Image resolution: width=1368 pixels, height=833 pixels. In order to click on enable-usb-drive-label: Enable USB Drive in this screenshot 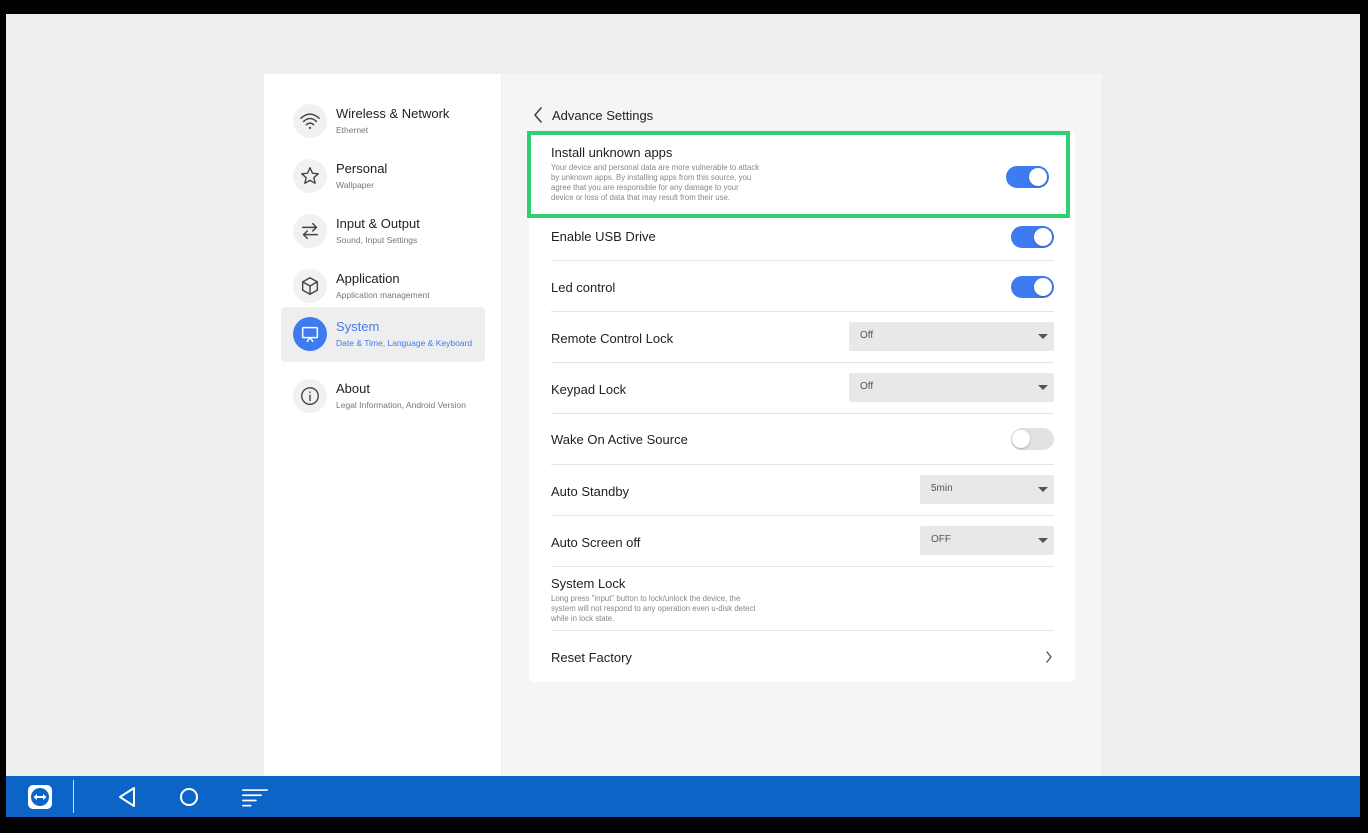, I will do `click(603, 236)`.